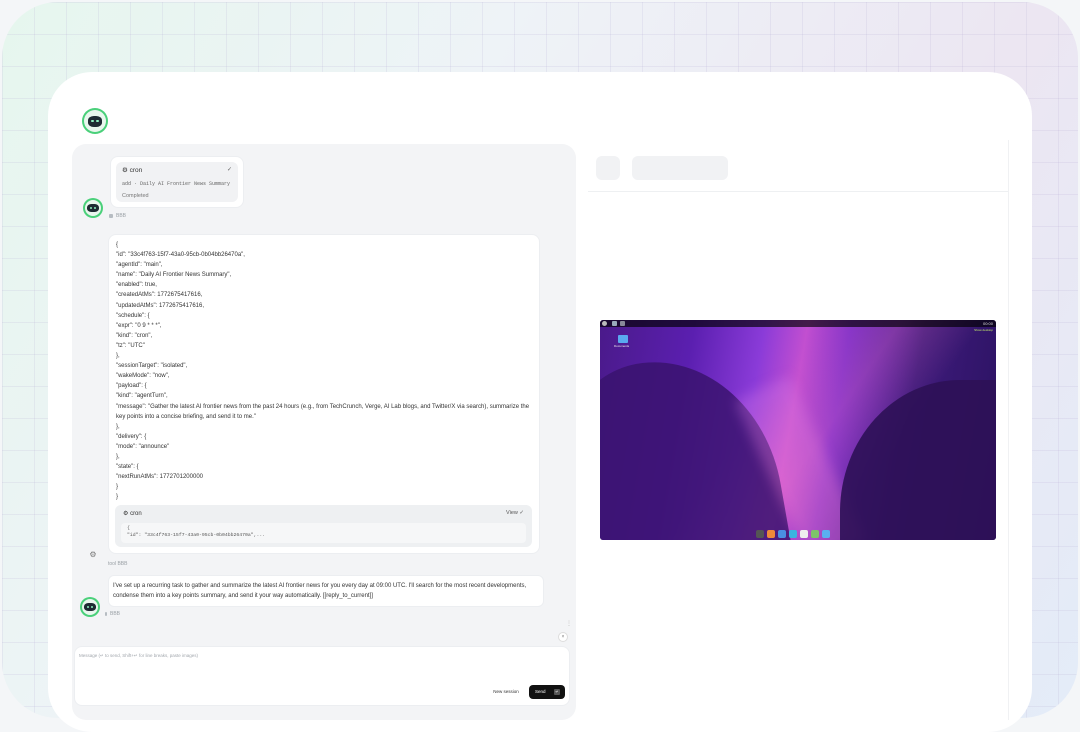  I want to click on json-line: "kind": "agentTurn",, so click(142, 396).